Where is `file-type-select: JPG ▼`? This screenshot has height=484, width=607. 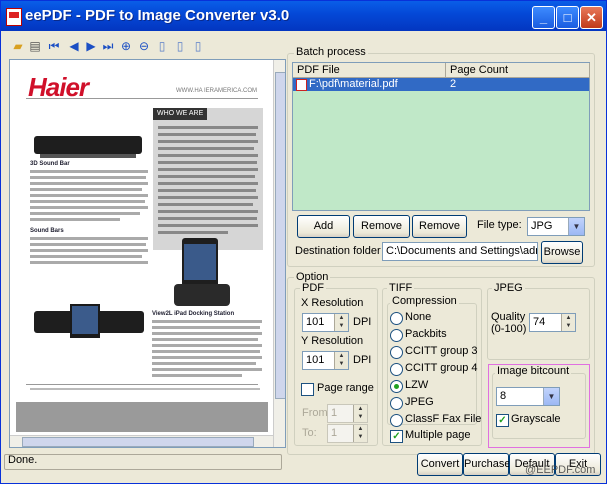
file-type-select: JPG ▼ is located at coordinates (556, 226).